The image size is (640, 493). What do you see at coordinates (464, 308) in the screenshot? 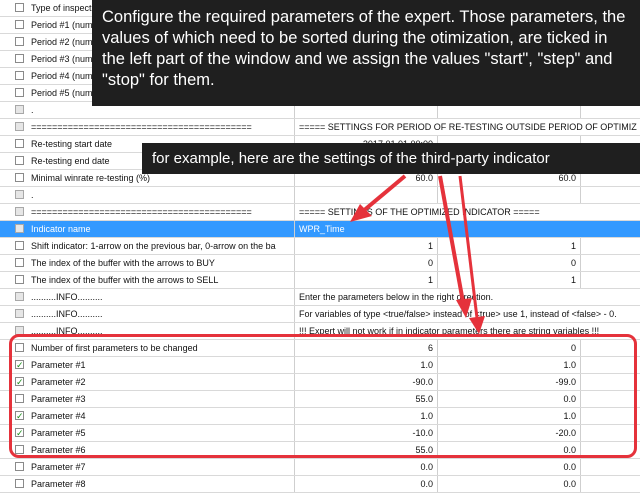
I see `arrow-head-parameters` at bounding box center [464, 308].